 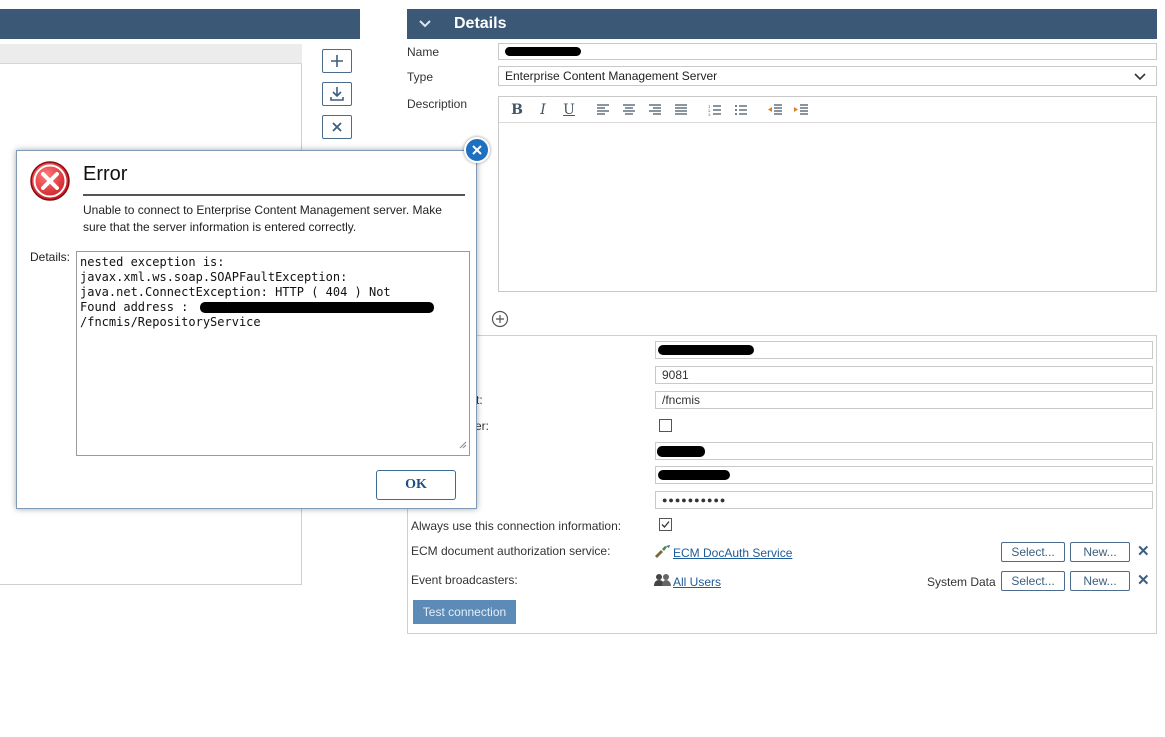 What do you see at coordinates (732, 553) in the screenshot?
I see `docauth-link: ECM DocAuth Service` at bounding box center [732, 553].